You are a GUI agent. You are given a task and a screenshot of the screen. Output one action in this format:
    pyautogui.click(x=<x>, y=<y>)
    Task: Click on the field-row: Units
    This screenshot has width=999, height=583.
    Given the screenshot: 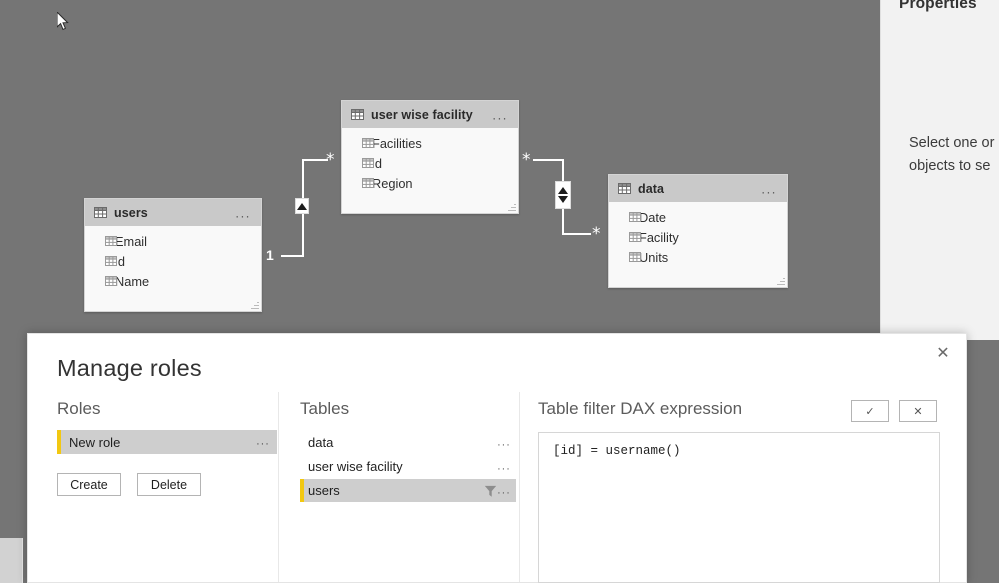 What is the action you would take?
    pyautogui.click(x=698, y=257)
    